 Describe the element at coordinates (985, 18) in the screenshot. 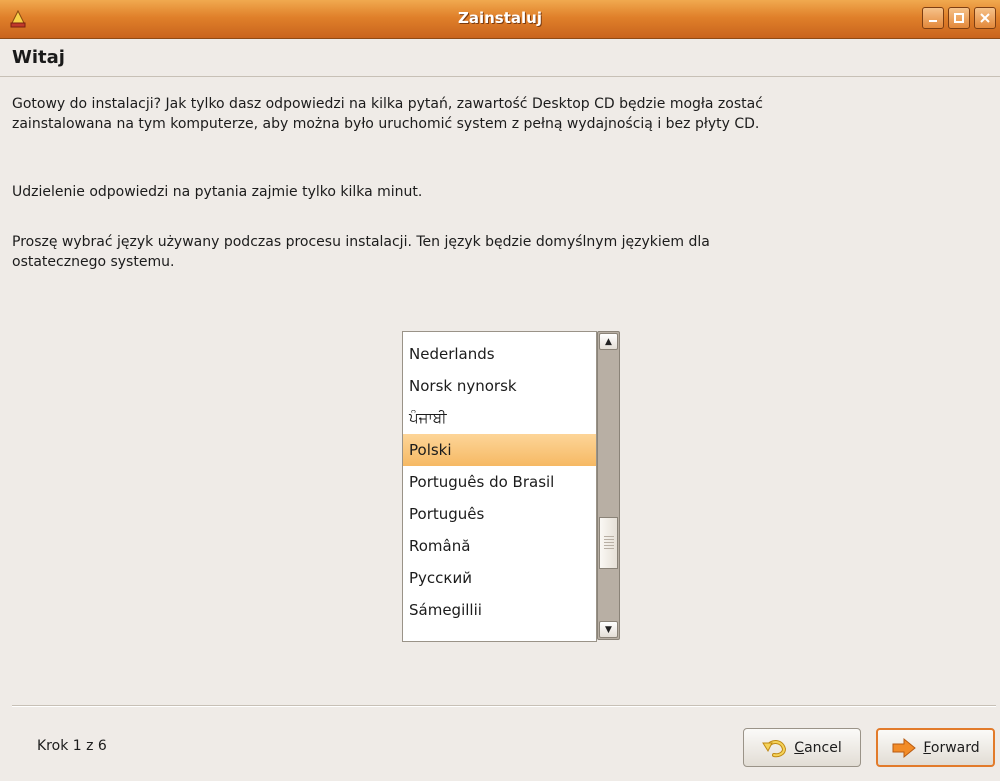

I see `close-icon` at that location.